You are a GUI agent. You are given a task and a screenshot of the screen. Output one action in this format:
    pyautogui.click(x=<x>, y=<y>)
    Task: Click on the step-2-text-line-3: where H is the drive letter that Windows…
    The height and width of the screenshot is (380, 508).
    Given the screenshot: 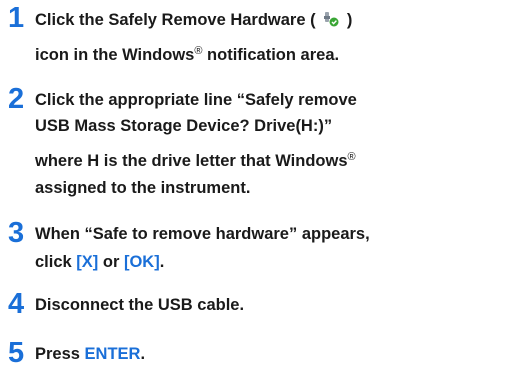 What is the action you would take?
    pyautogui.click(x=195, y=160)
    